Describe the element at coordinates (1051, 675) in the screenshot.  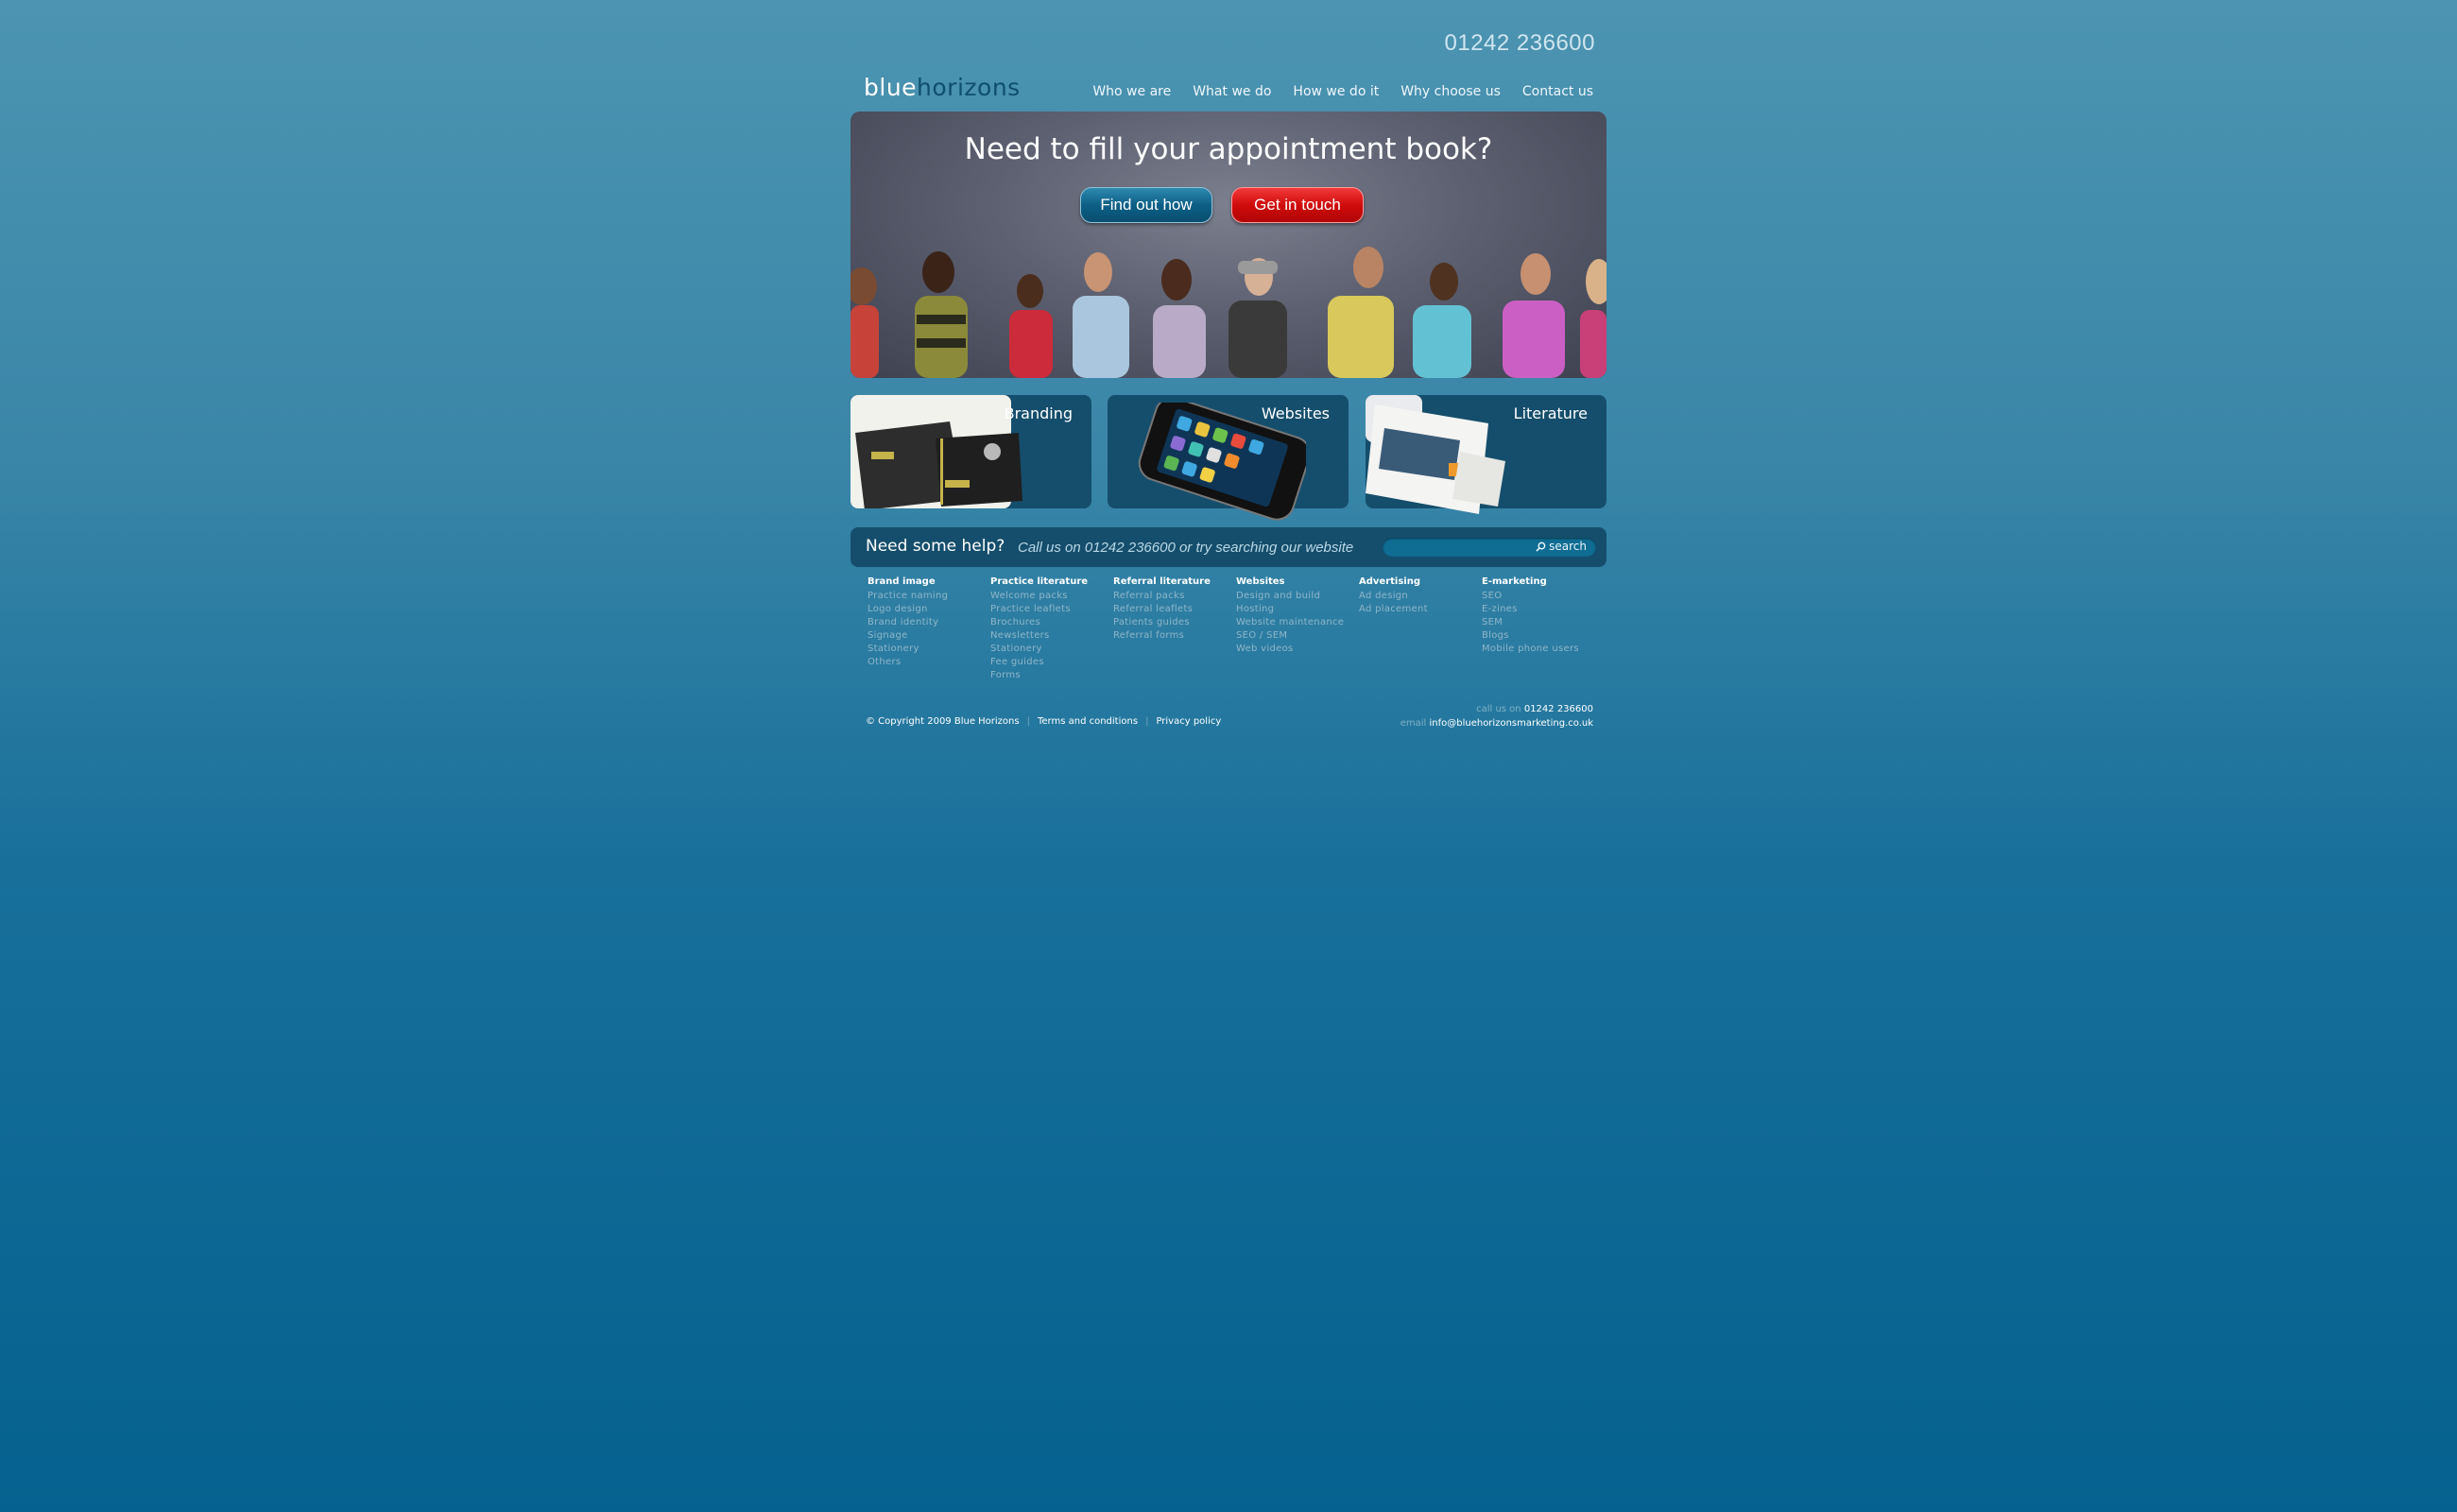
I see `sitemap-link: Forms` at that location.